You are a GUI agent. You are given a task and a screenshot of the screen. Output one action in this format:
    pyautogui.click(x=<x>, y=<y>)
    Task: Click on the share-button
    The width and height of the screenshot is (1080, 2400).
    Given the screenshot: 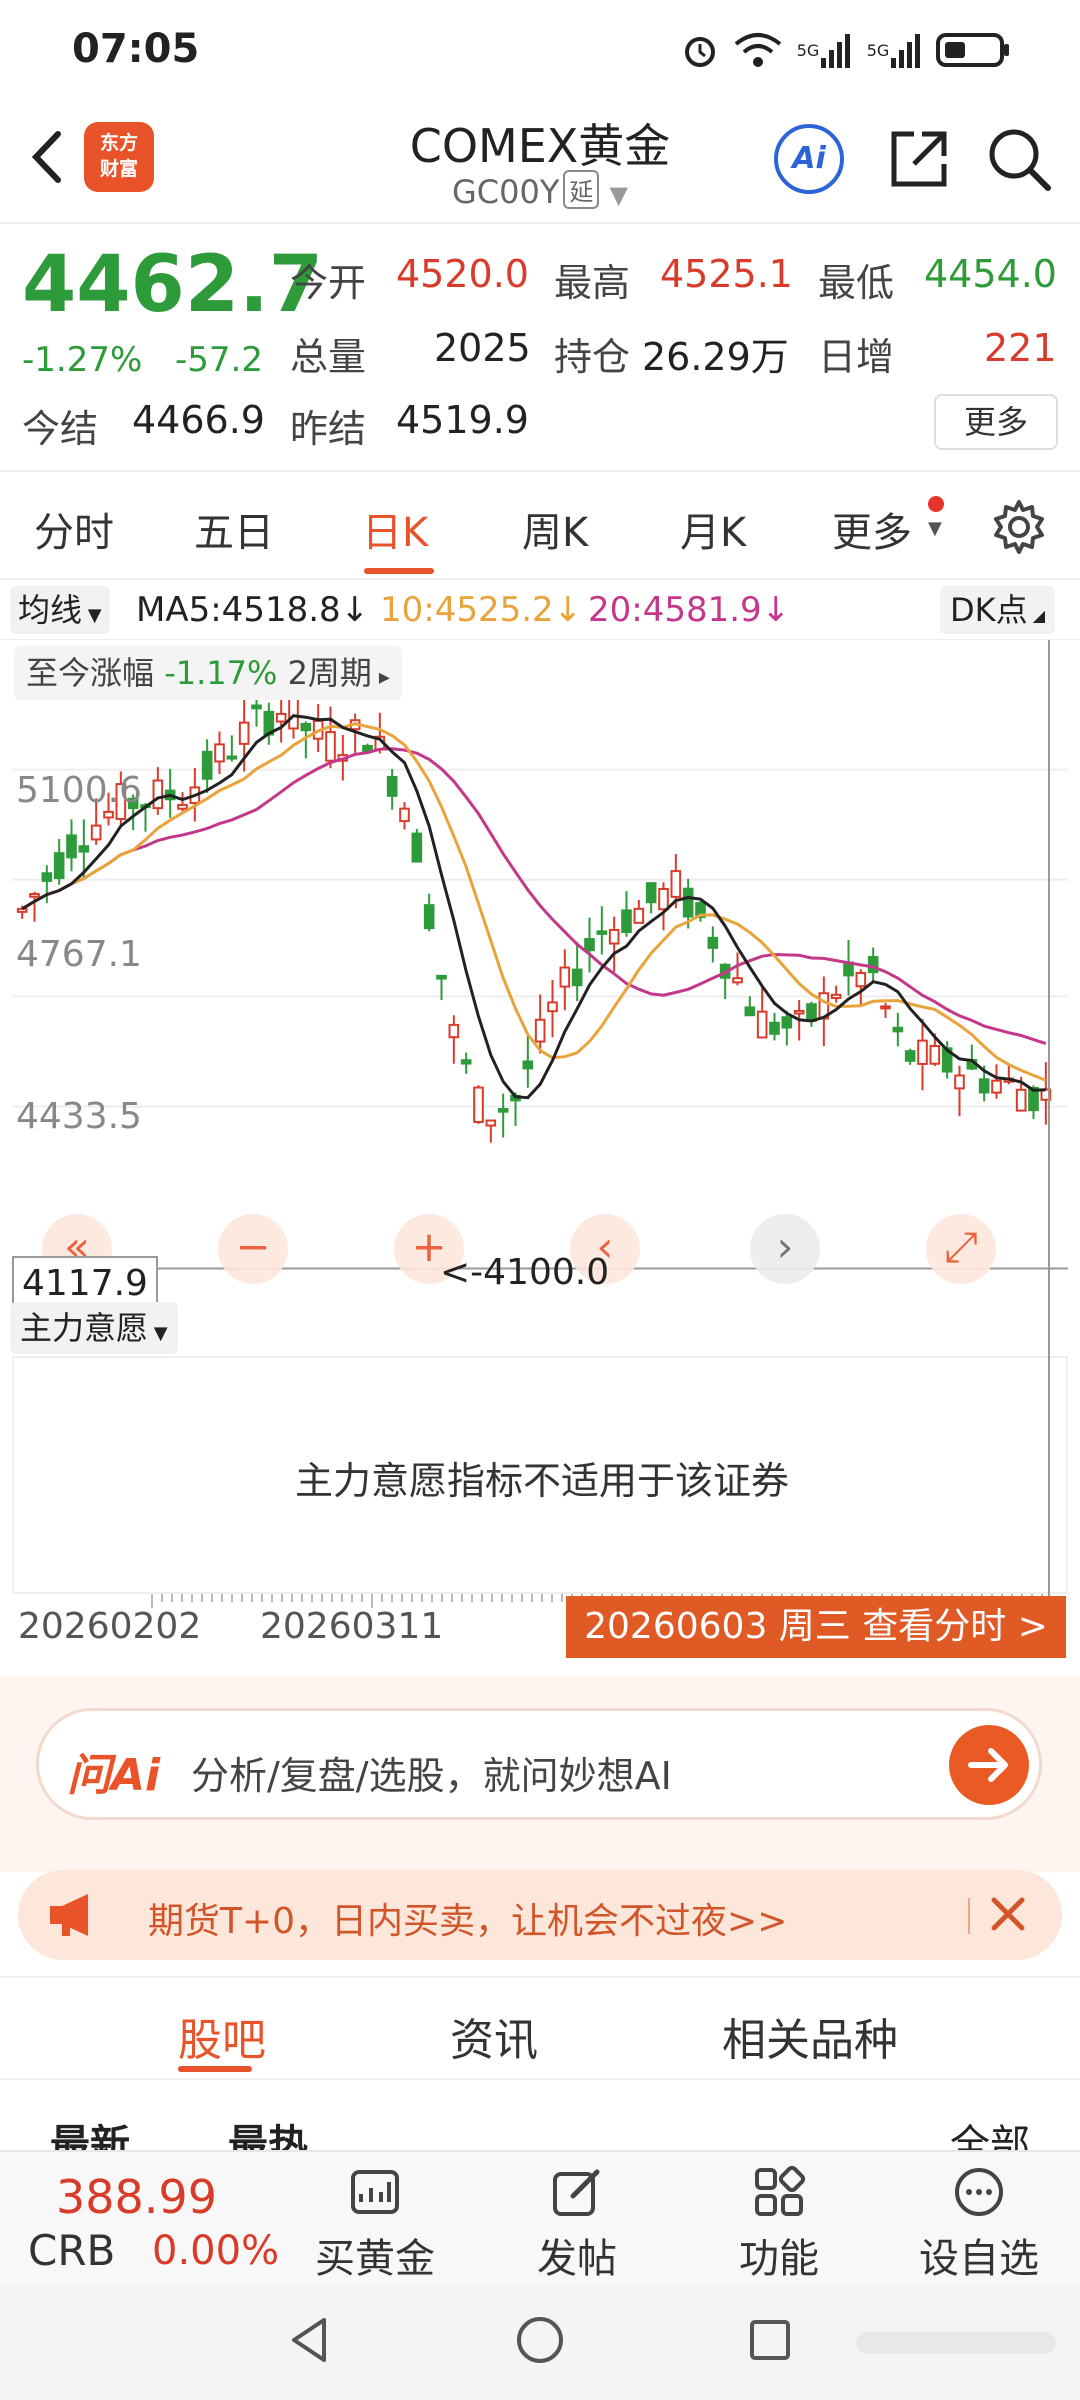 What is the action you would take?
    pyautogui.click(x=919, y=159)
    